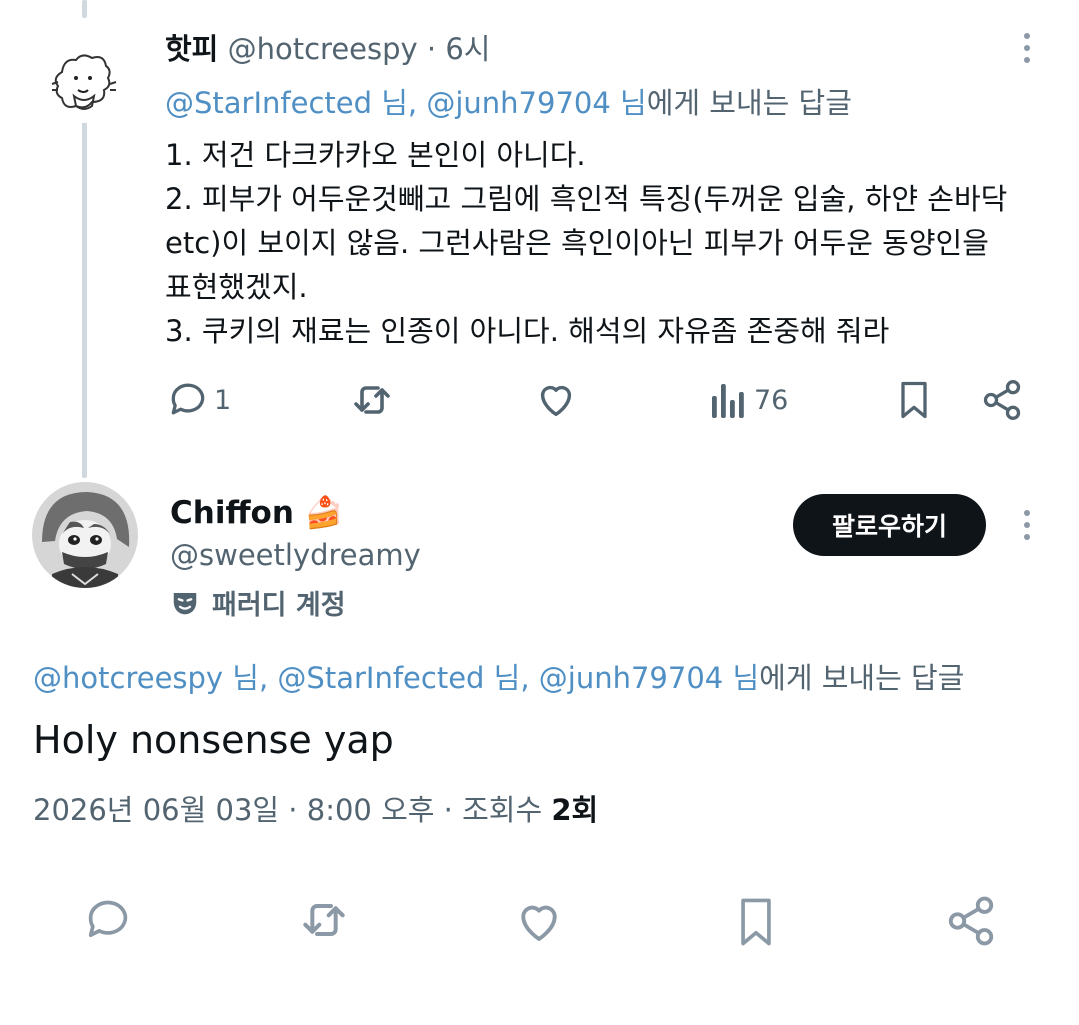 Image resolution: width=1079 pixels, height=1025 pixels. I want to click on thread-line-bottom, so click(84, 299).